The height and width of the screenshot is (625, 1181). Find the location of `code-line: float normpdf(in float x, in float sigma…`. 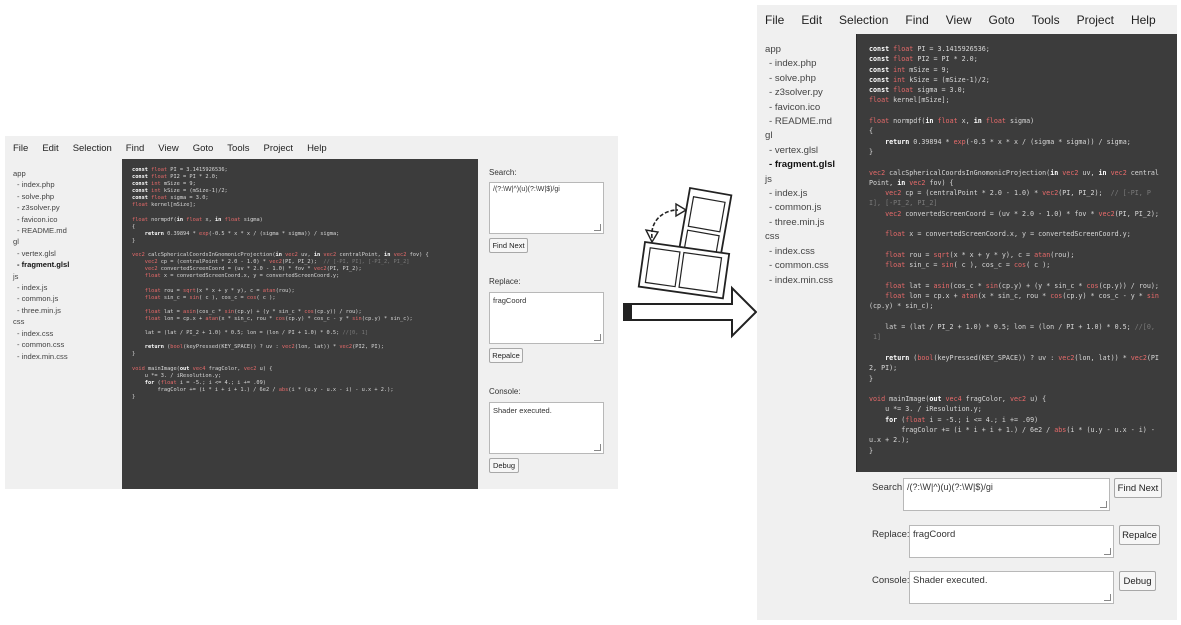

code-line: float normpdf(in float x, in float sigma… is located at coordinates (197, 219).